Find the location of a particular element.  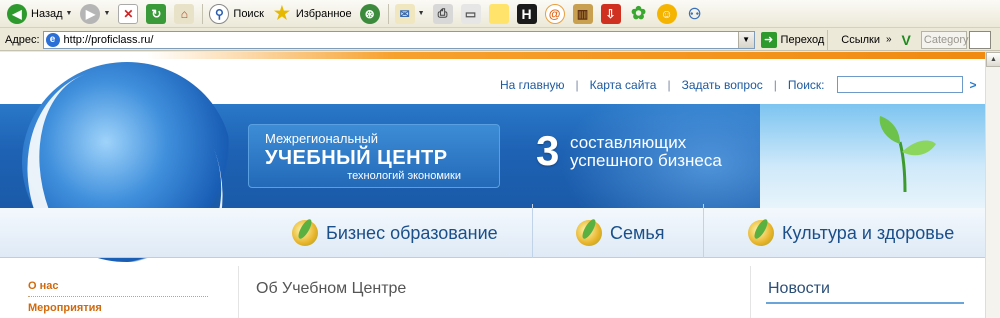

promo-text: составляющих успешного бизнеса is located at coordinates (646, 152).